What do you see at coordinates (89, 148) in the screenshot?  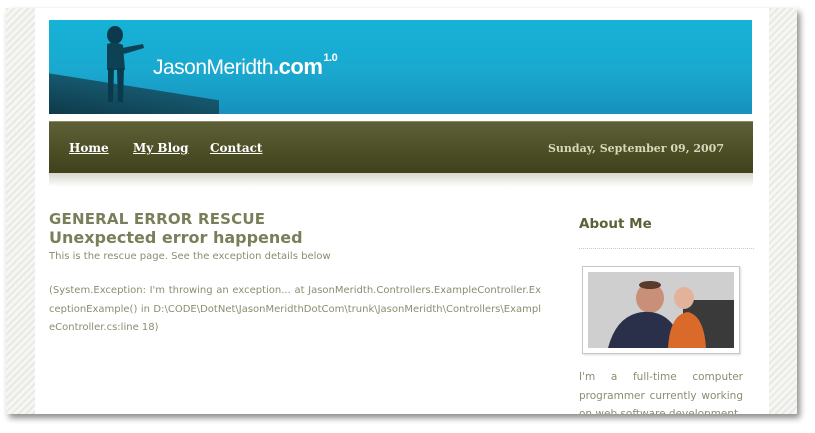 I see `nav-home: Home` at bounding box center [89, 148].